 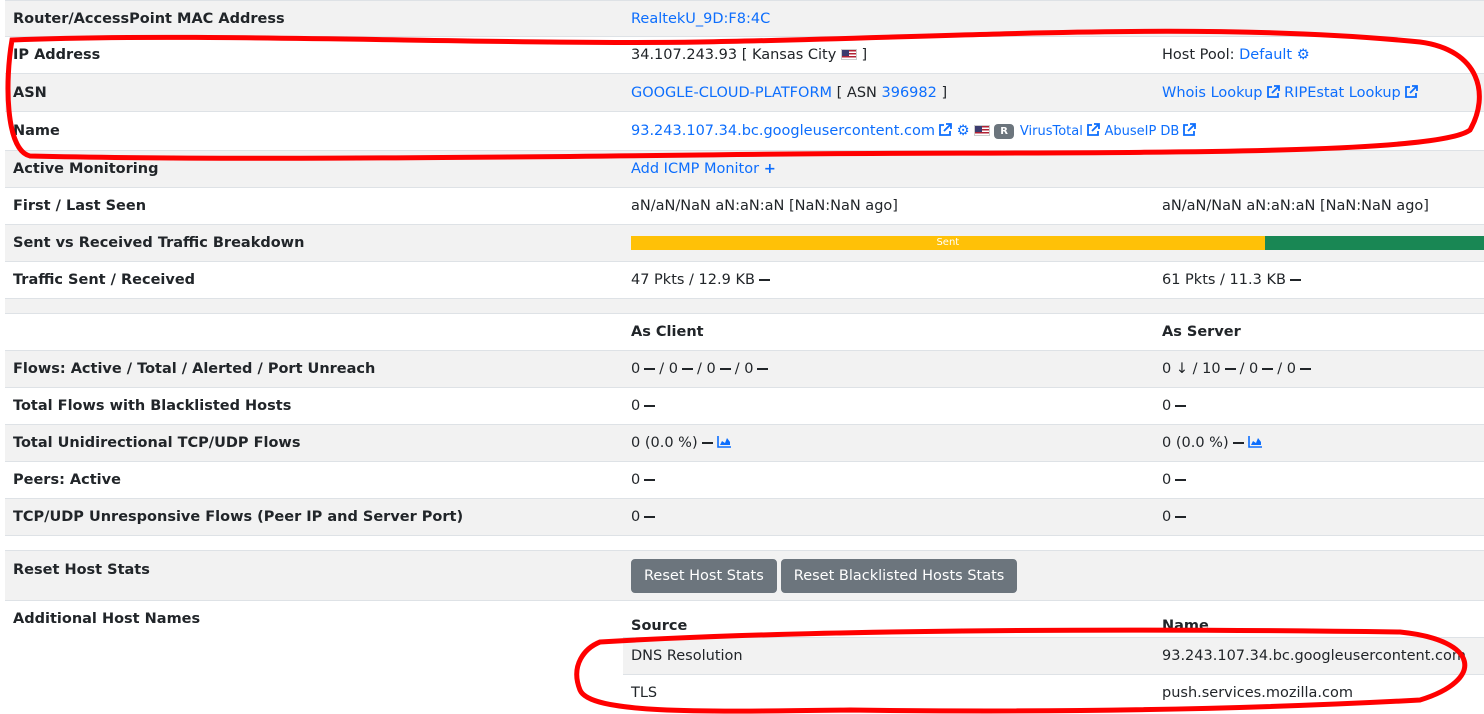 I want to click on mac-label: Router/AccessPoint MAC Address, so click(x=314, y=18).